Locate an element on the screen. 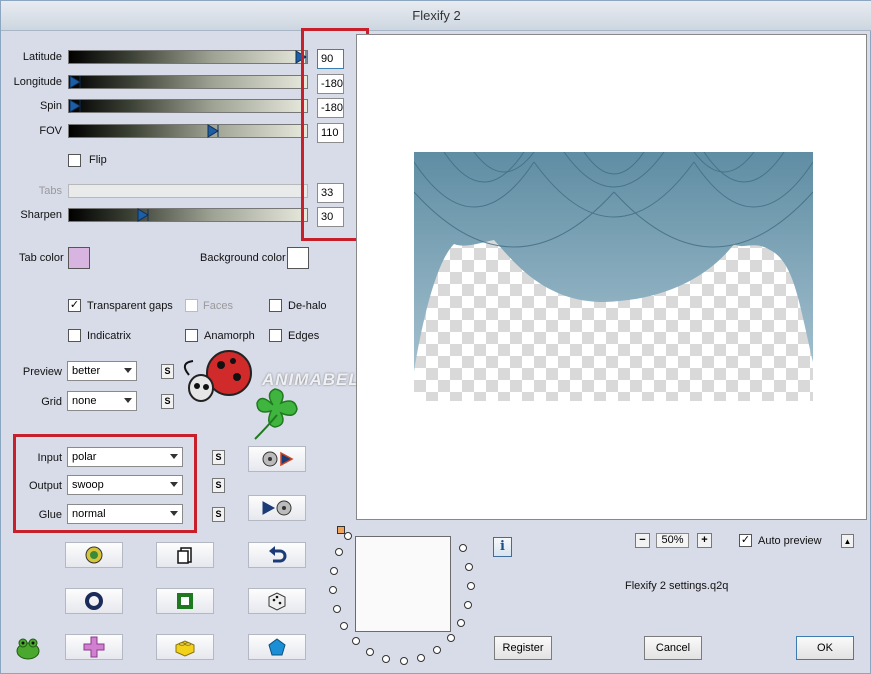 The image size is (871, 674). info-icon: i is located at coordinates (502, 546).